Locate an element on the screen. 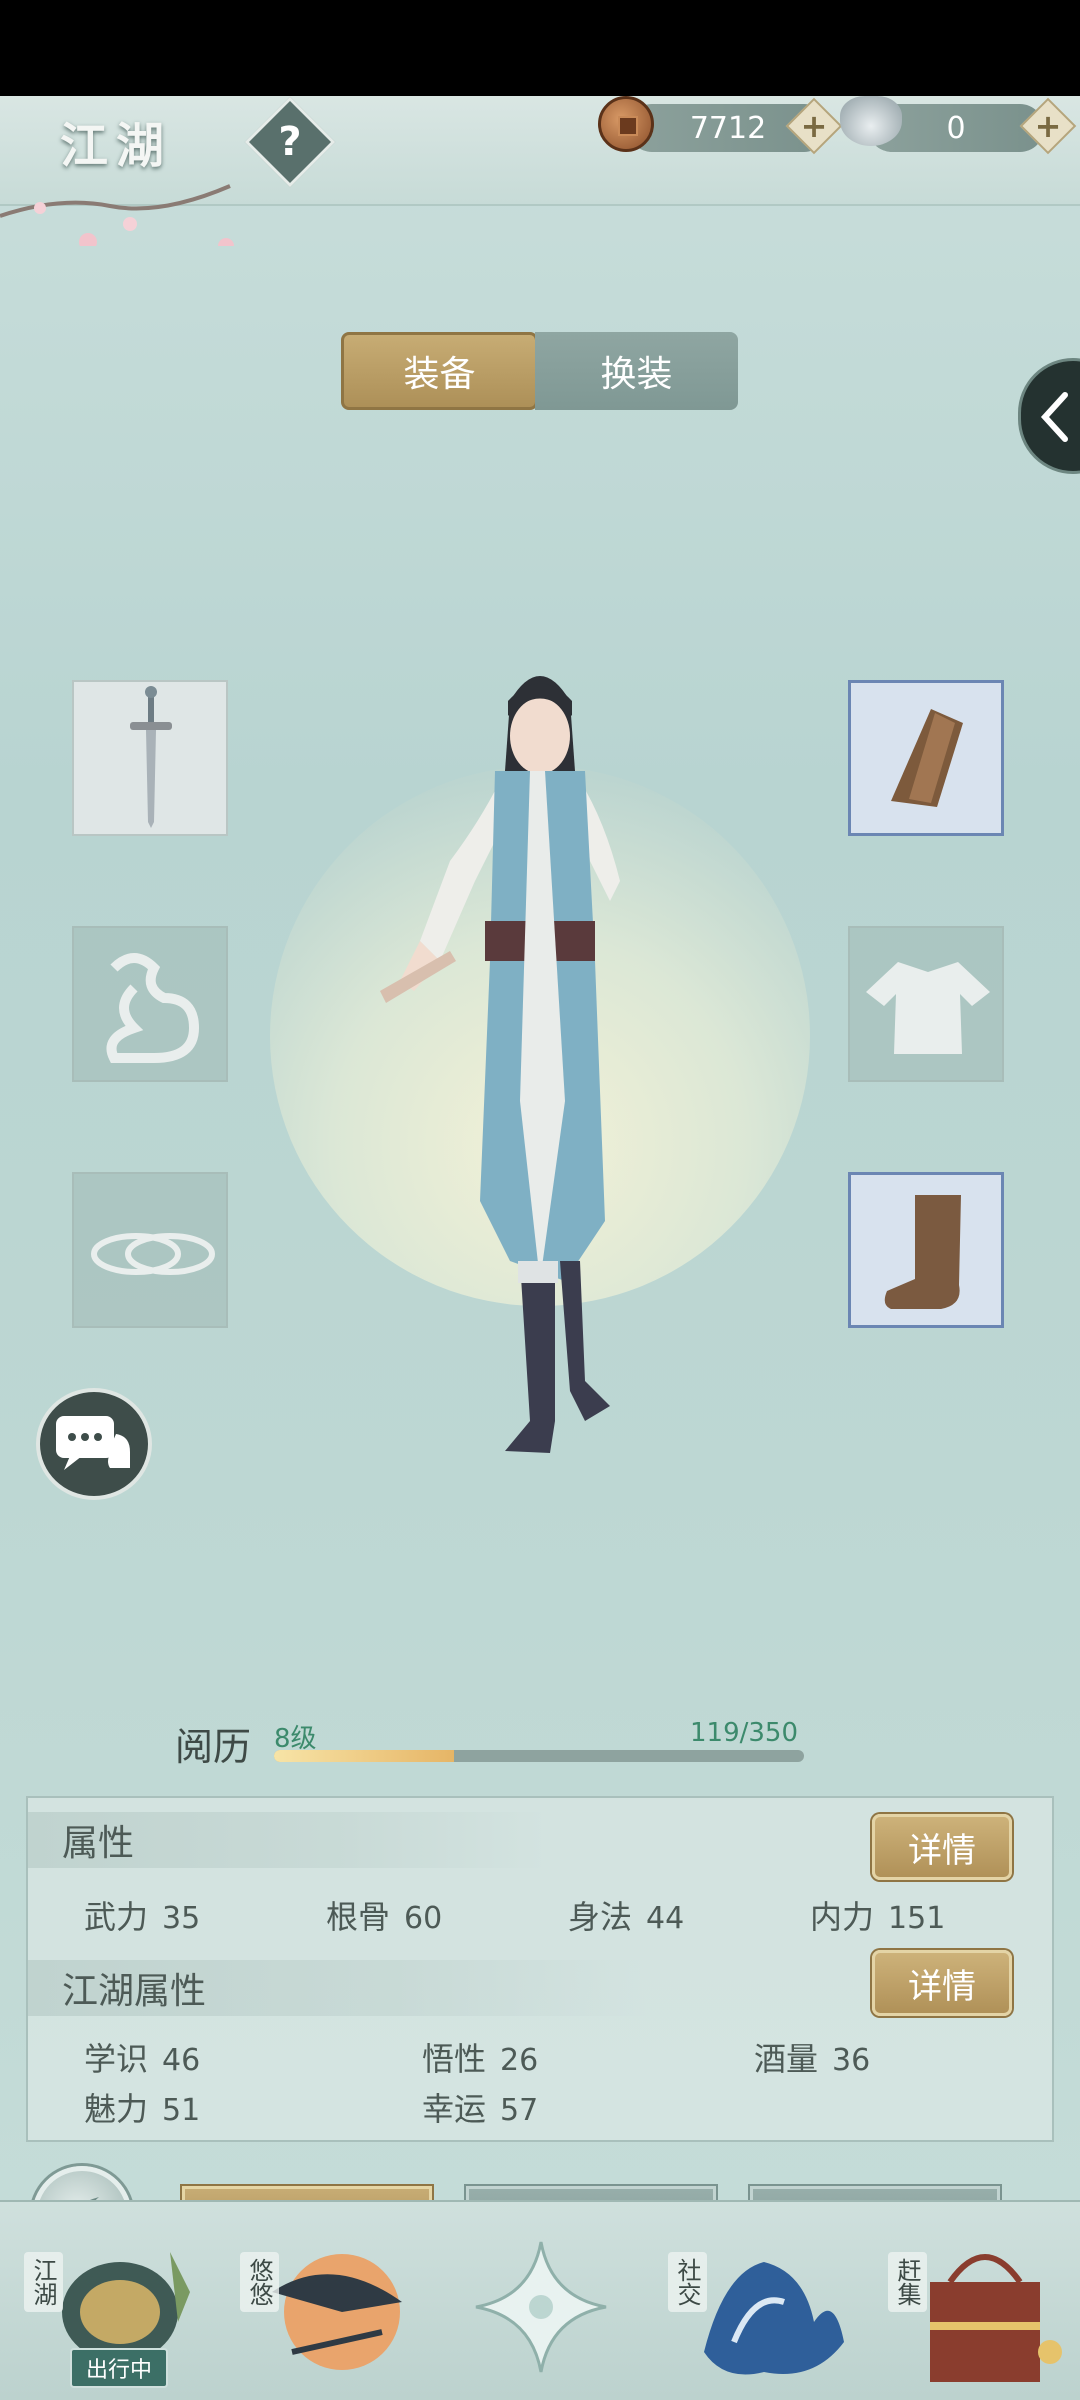 Image resolution: width=1080 pixels, height=2400 pixels. ring-icon is located at coordinates (153, 1254).